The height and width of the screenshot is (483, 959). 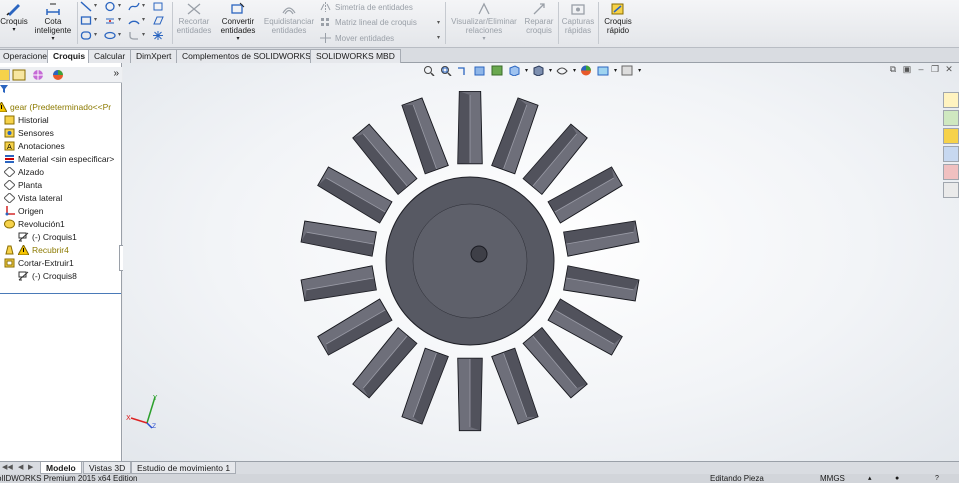 What do you see at coordinates (38, 75) in the screenshot?
I see `configuration-manager-icon` at bounding box center [38, 75].